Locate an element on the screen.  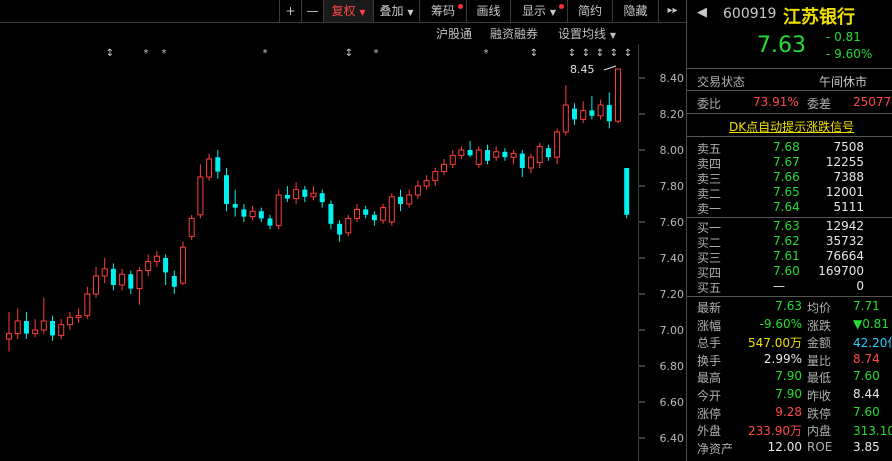
collapse-left-icon: ◀ is located at coordinates (702, 12).